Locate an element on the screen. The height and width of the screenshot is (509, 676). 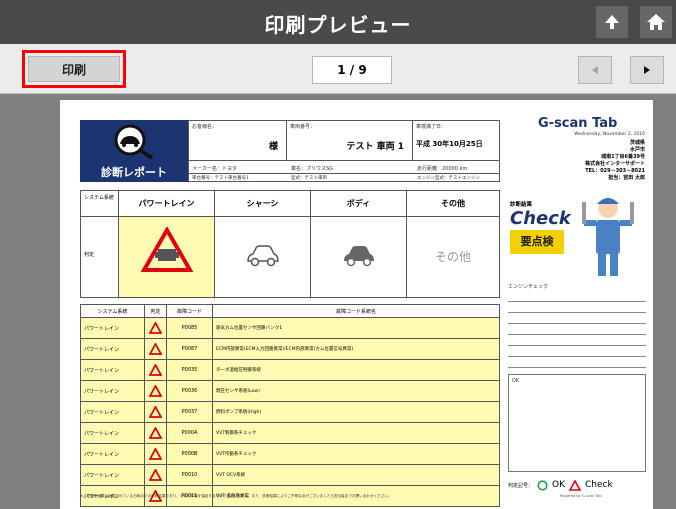
mechanic-icon is located at coordinates (608, 237).